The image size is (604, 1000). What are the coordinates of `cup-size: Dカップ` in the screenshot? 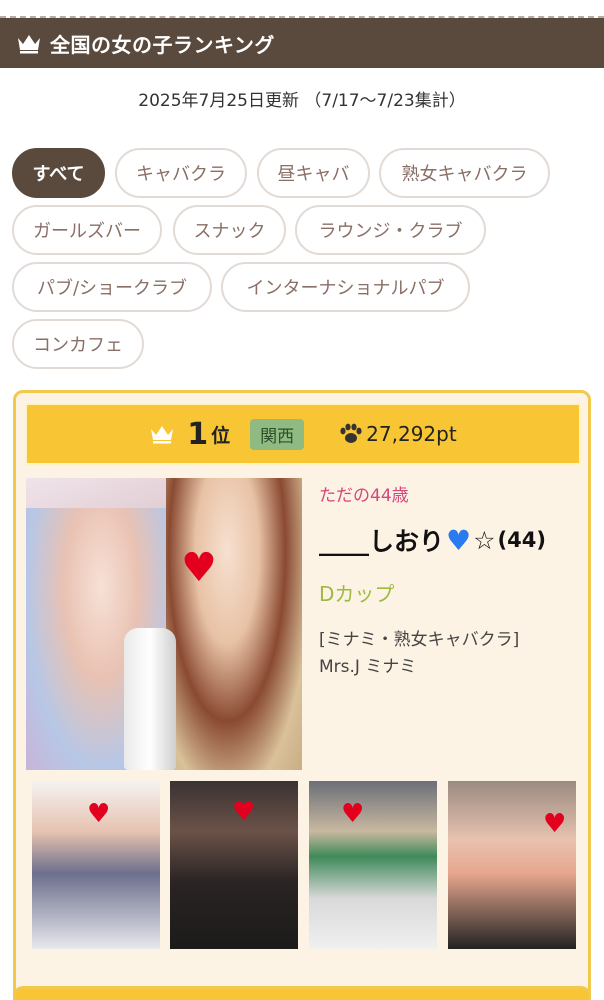 It's located at (357, 594).